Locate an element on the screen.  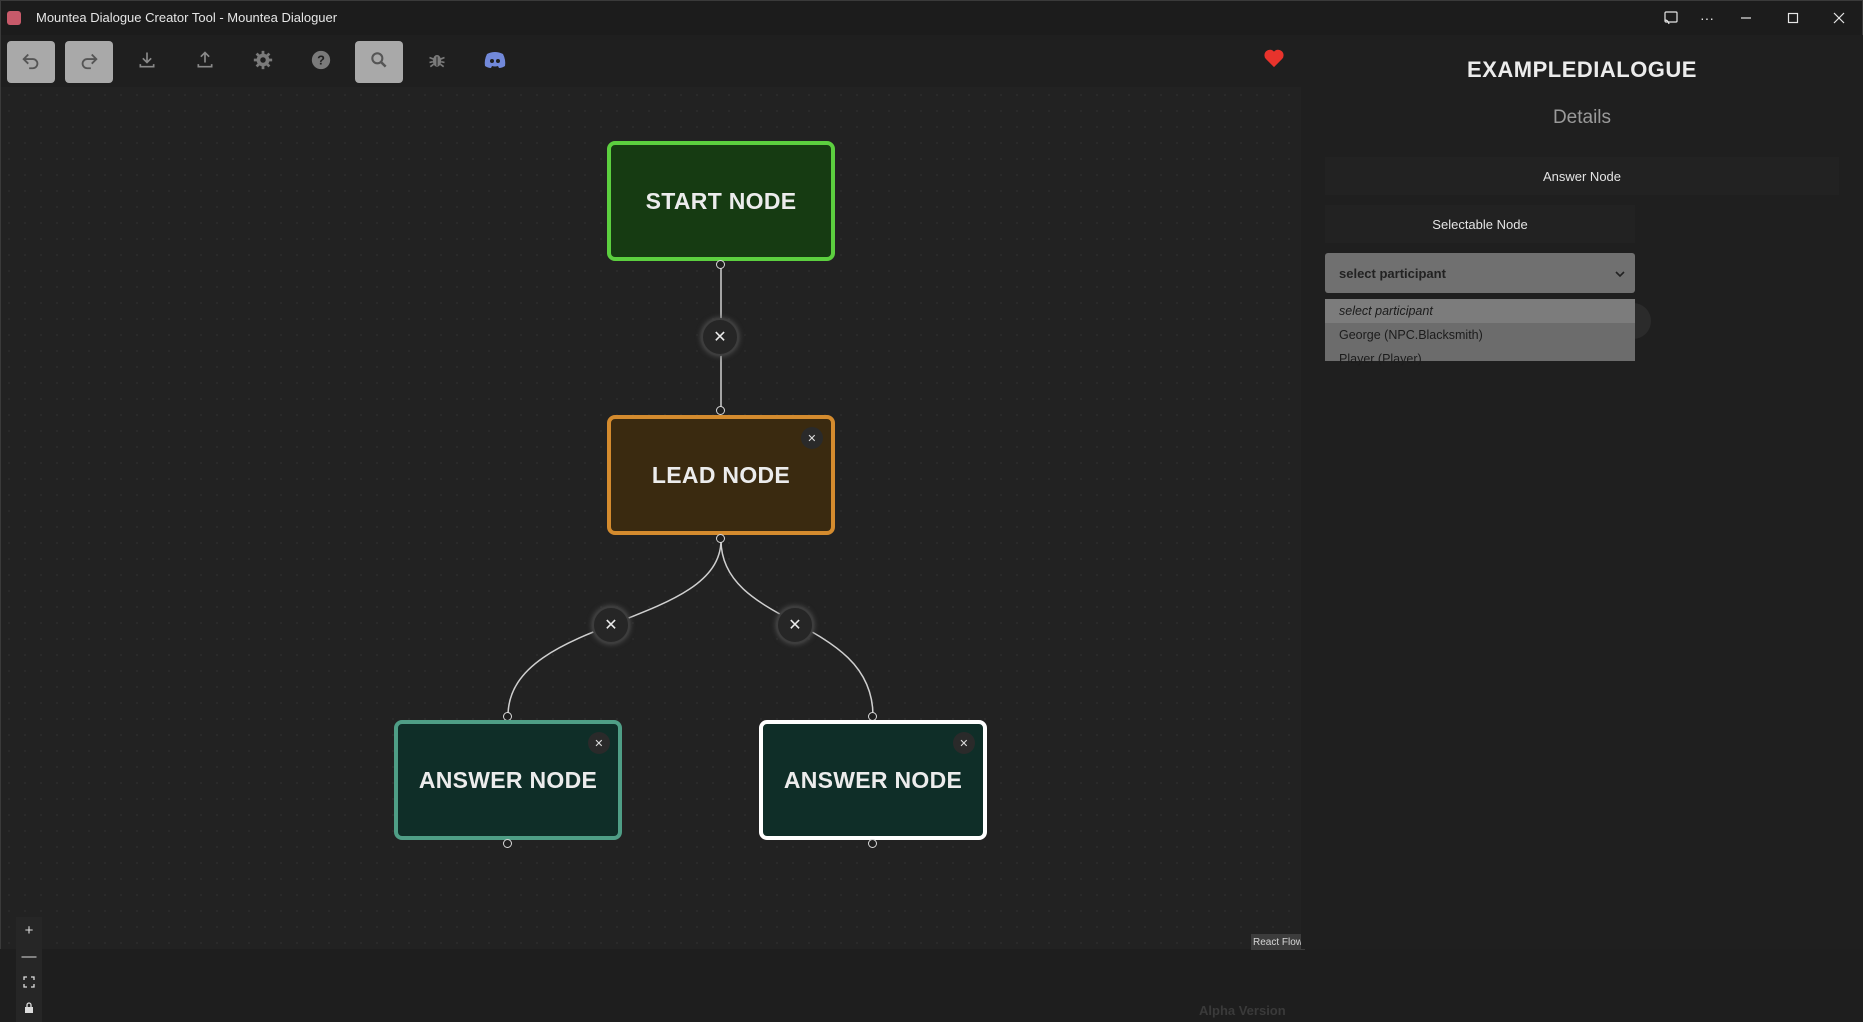
participant-select: select participant is located at coordinates (1480, 273).